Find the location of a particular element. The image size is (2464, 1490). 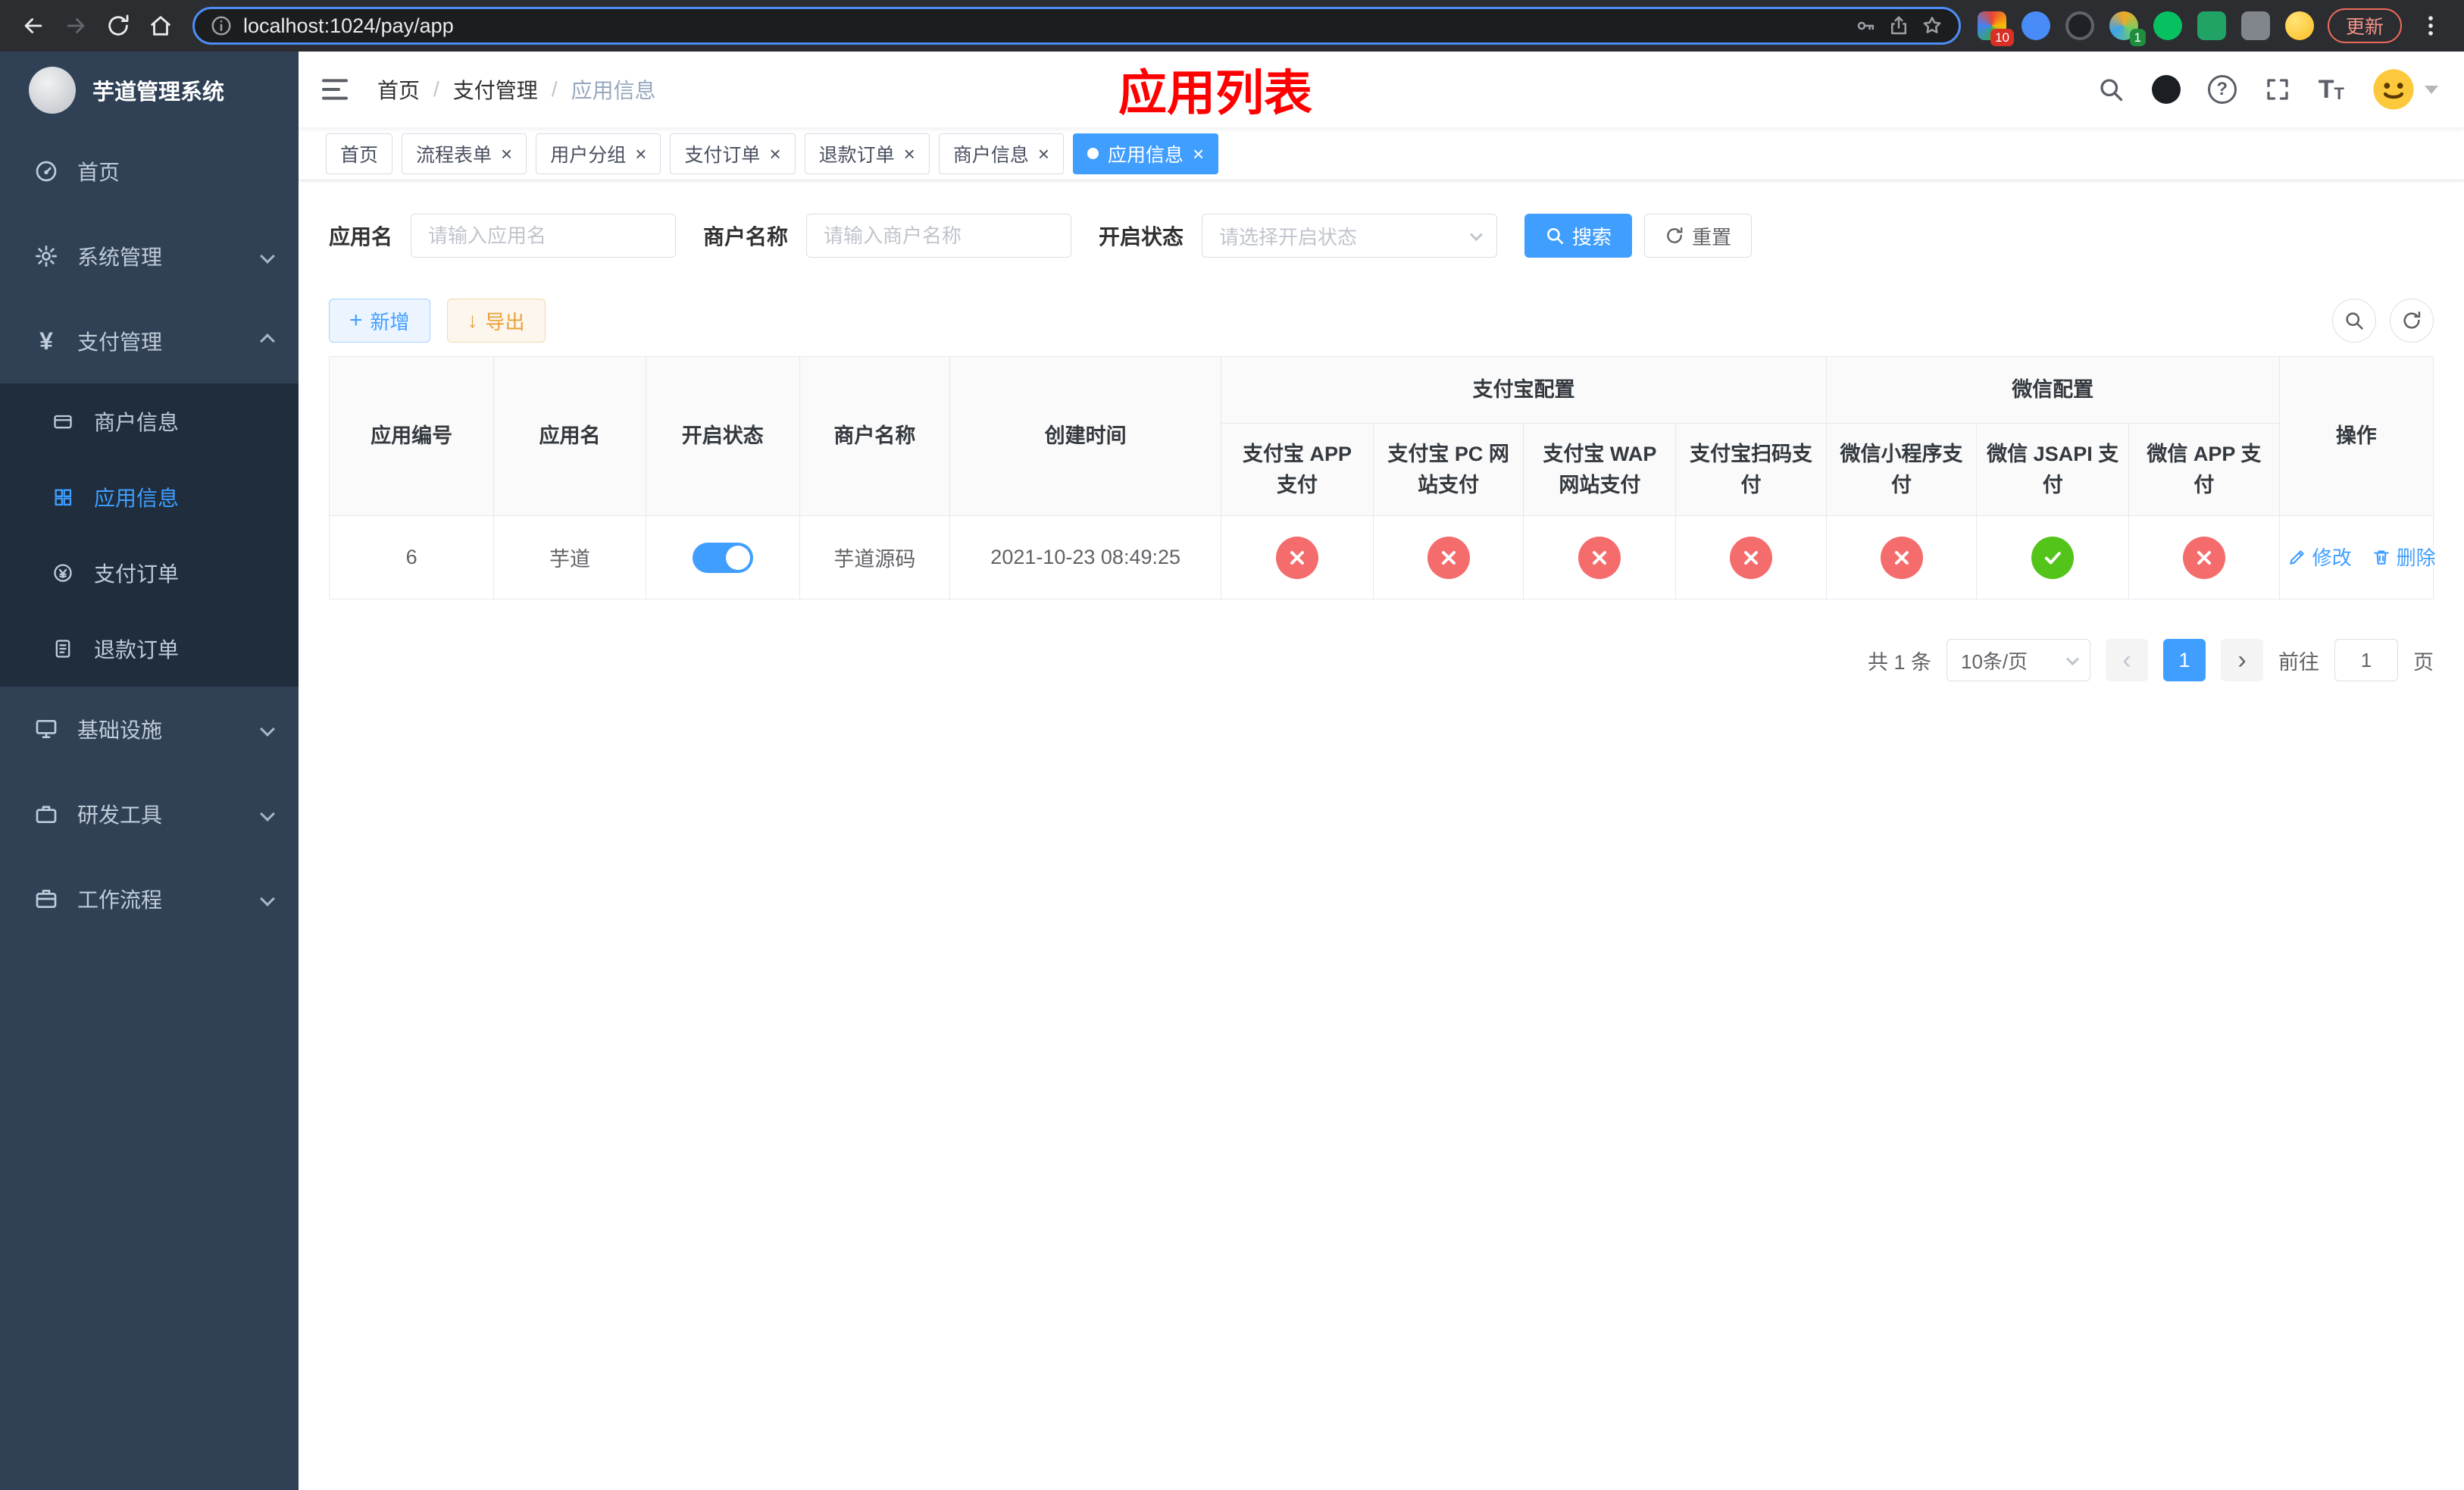

password-key-icon is located at coordinates (1865, 26).